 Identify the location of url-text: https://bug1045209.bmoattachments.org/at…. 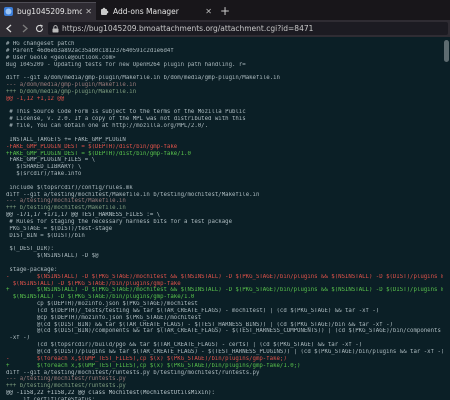
(188, 28).